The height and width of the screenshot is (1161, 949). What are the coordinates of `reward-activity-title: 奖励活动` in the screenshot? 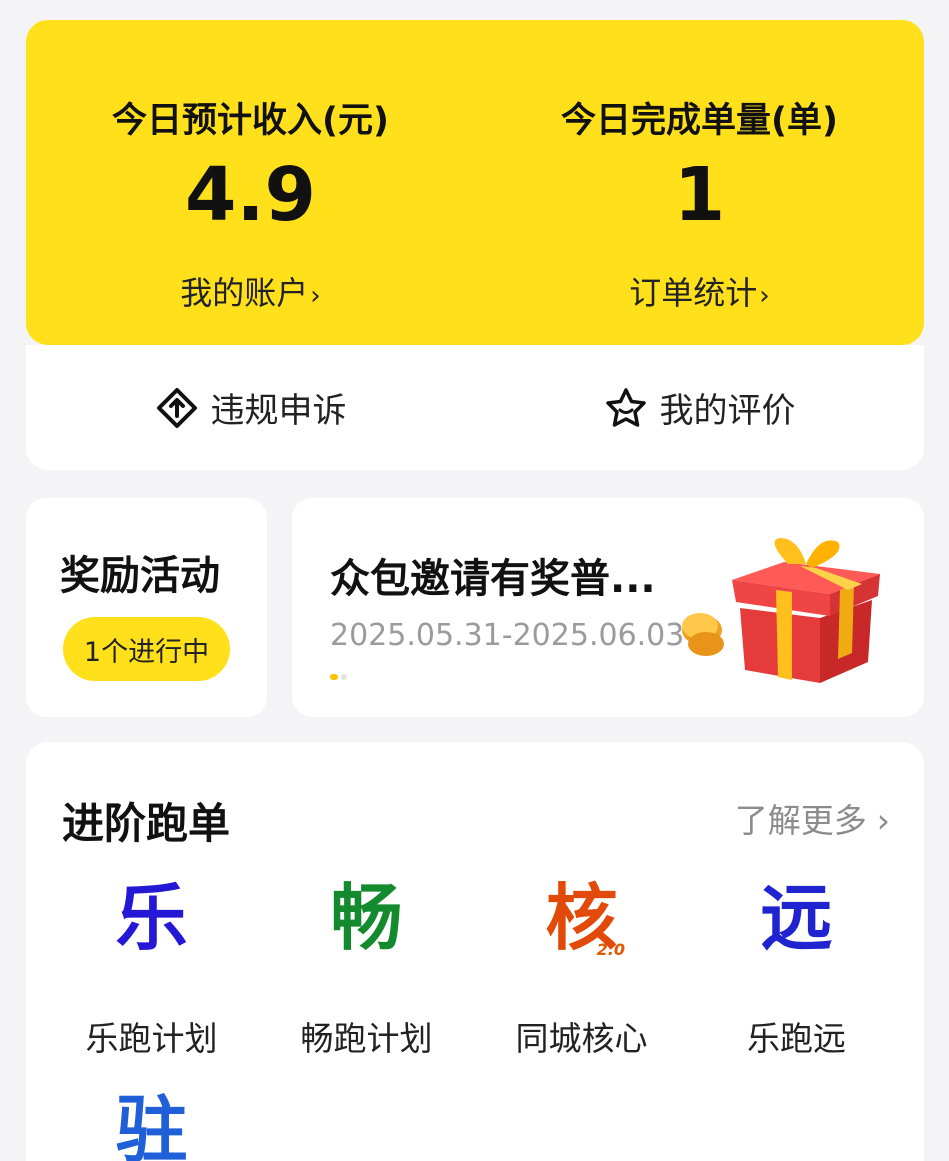 It's located at (140, 576).